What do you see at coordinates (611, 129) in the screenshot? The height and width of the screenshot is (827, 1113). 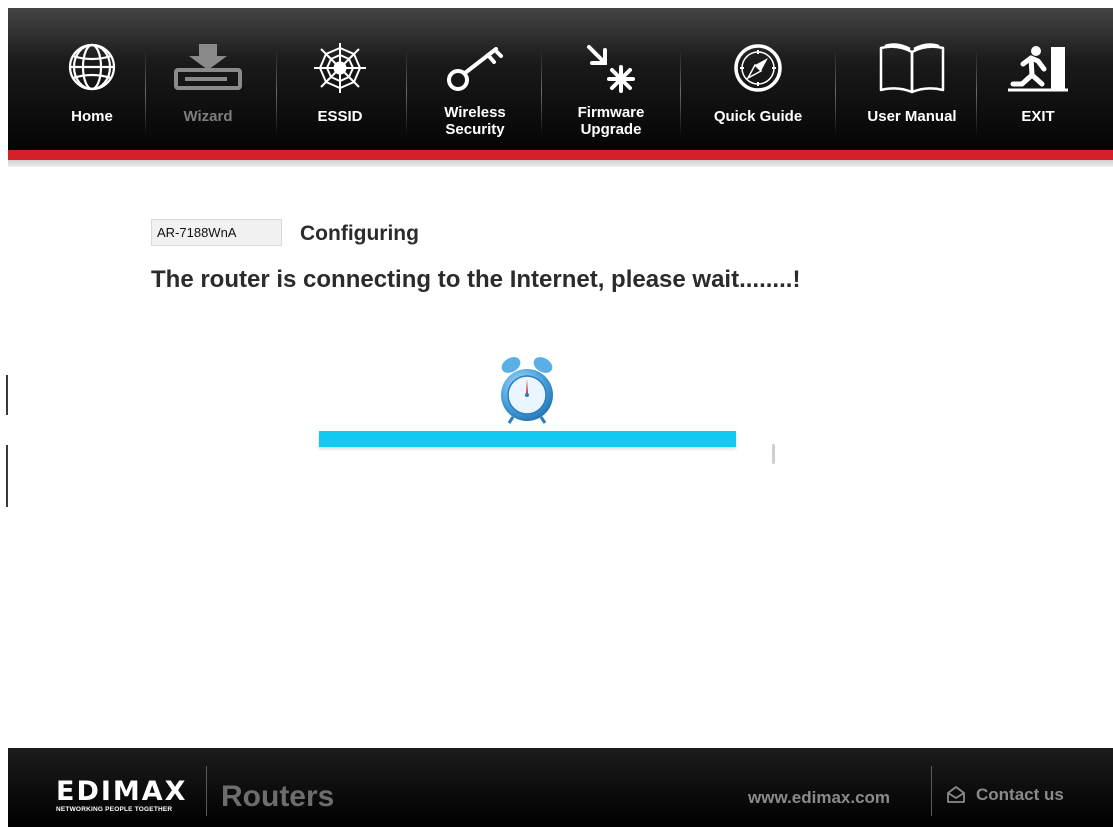 I see `nav-firmware-upgrade-line2: Upgrade` at bounding box center [611, 129].